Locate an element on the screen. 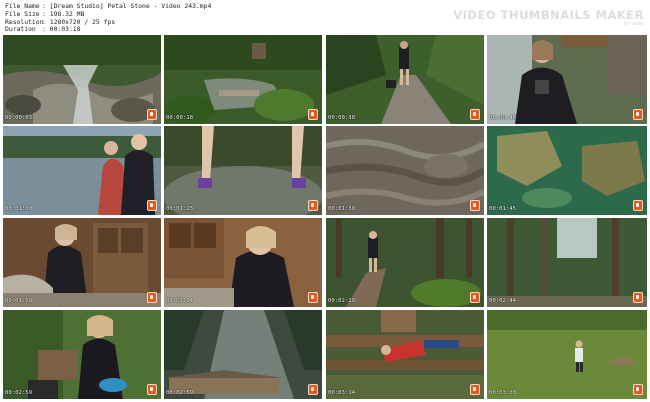  thumbnail-10: 00:02:14 is located at coordinates (243, 262).